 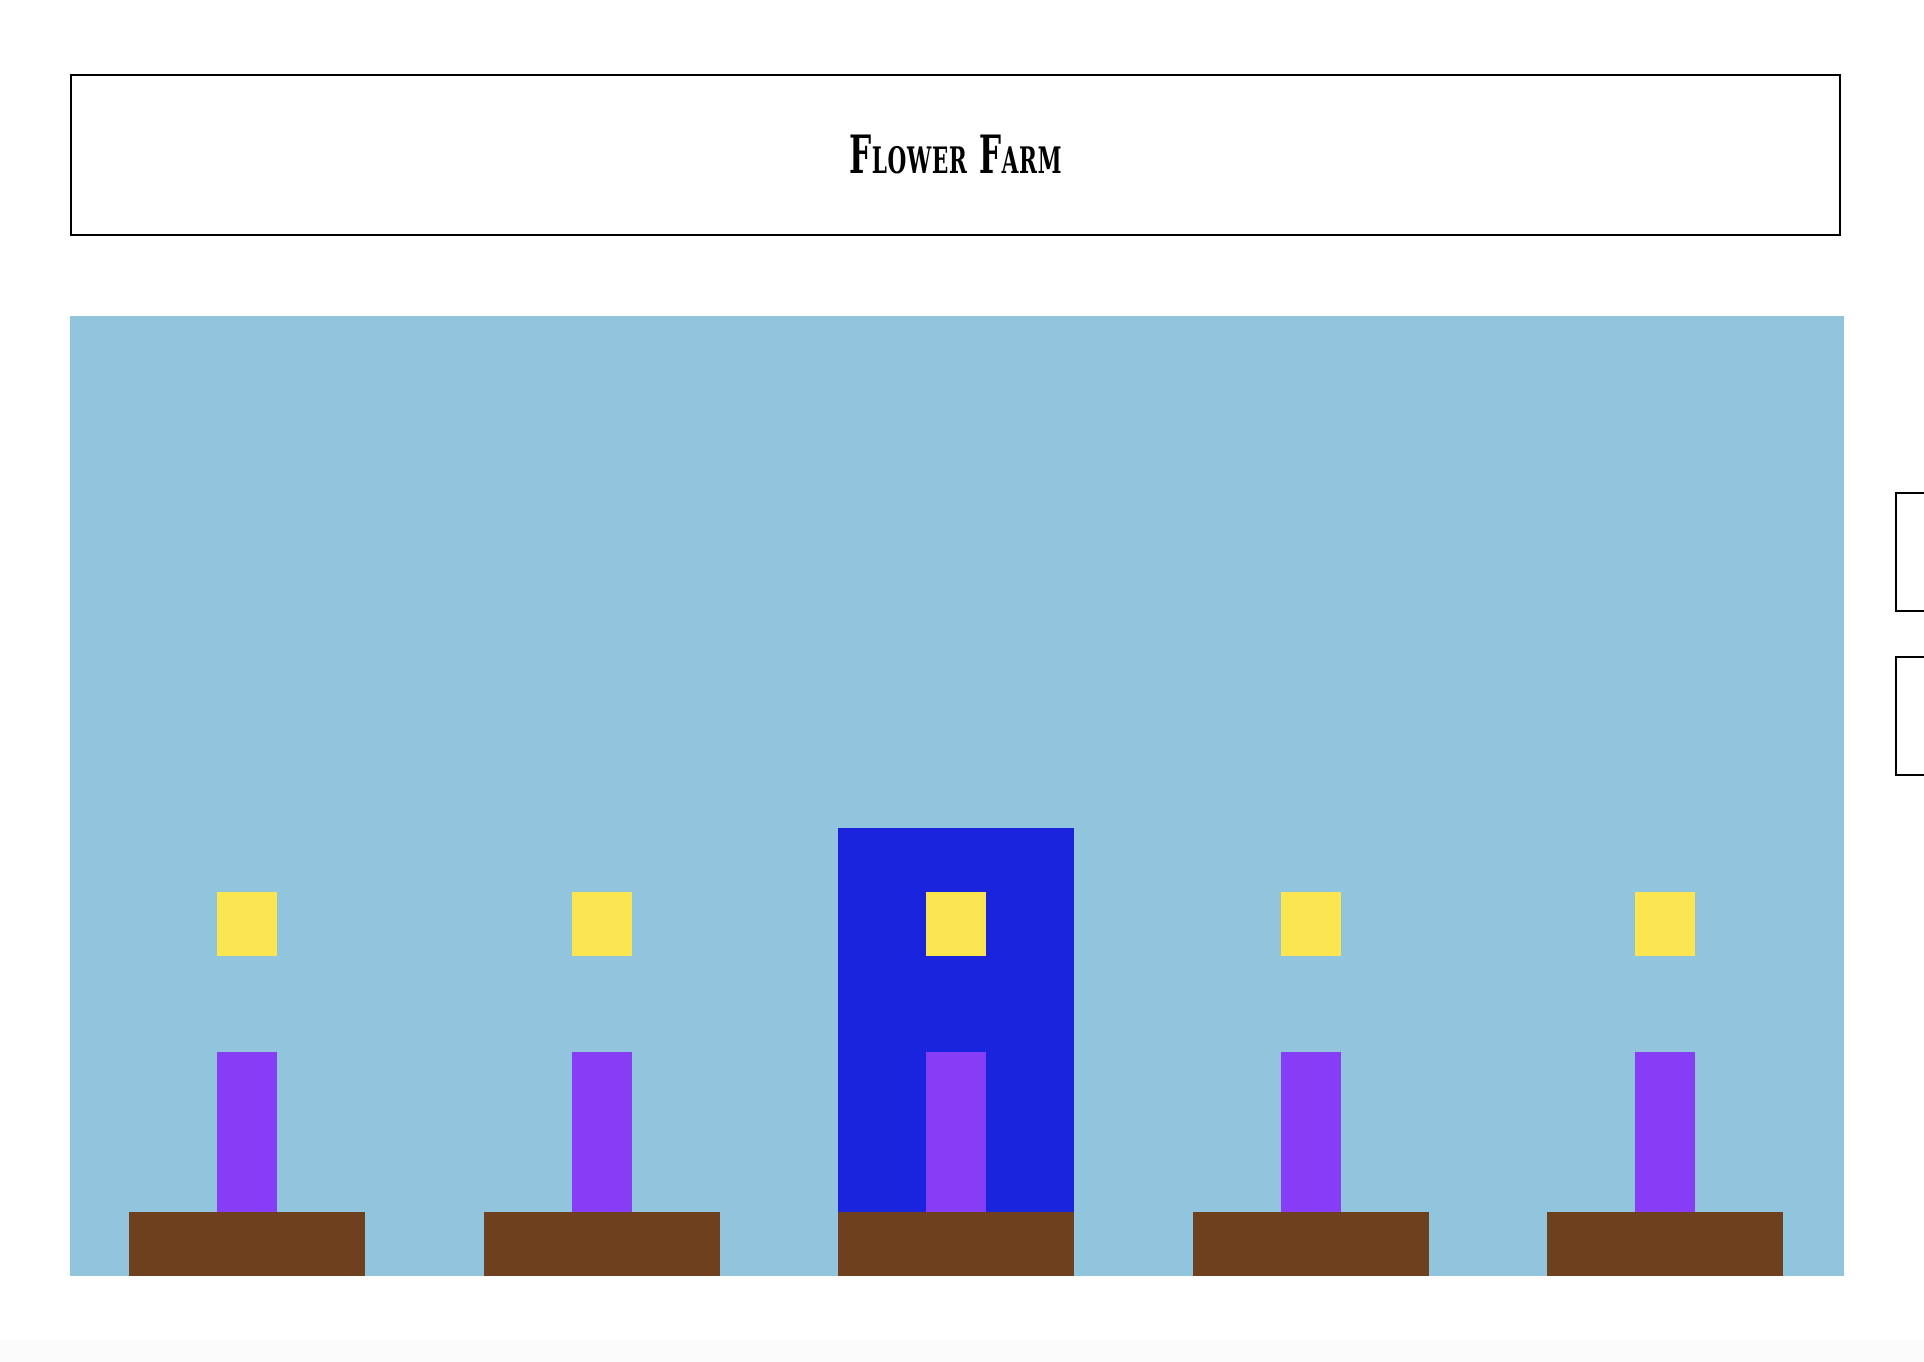 I want to click on page-title: Flower Farm, so click(x=955, y=155).